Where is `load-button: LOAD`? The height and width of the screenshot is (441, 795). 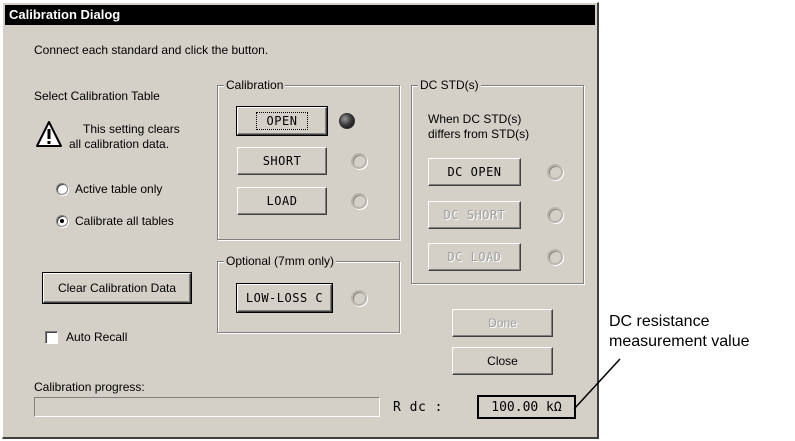
load-button: LOAD is located at coordinates (282, 201).